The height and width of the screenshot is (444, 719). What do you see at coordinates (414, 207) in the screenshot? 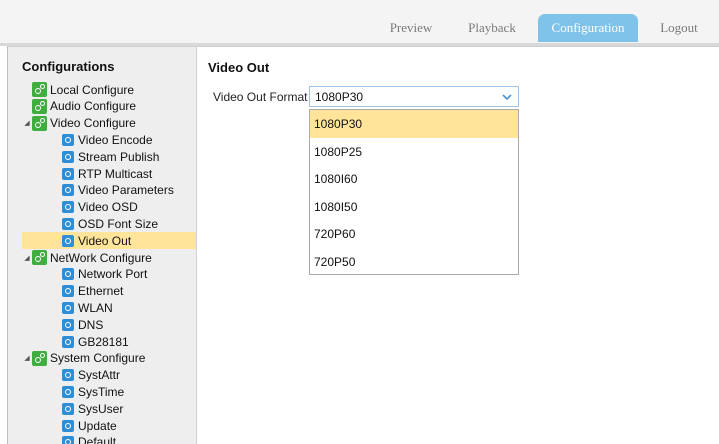
I see `dropdown-option: 1080I50` at bounding box center [414, 207].